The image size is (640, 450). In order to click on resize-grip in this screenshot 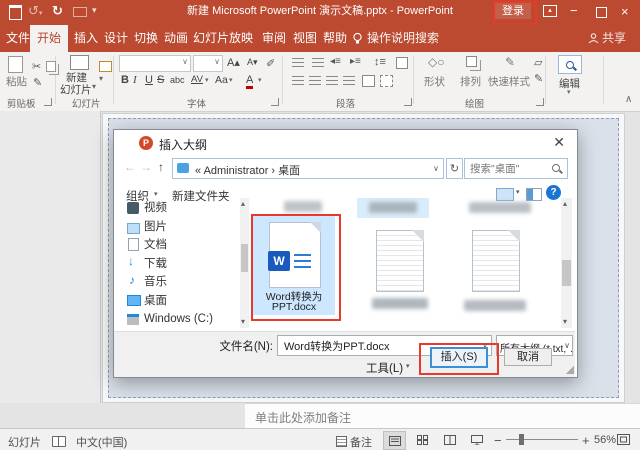, I will do `click(570, 370)`.